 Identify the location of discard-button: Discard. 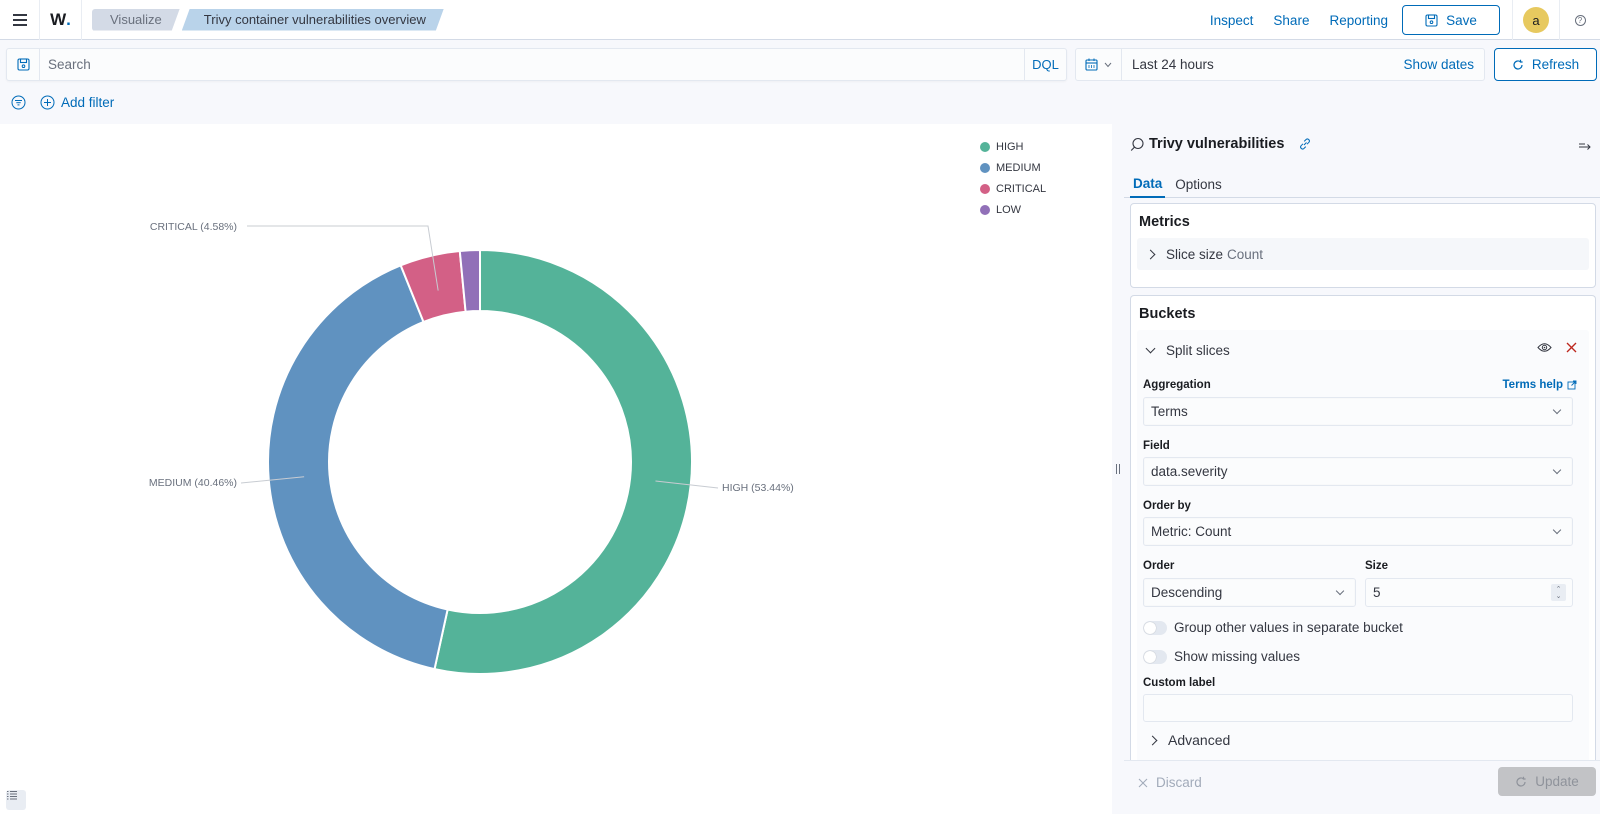
(1170, 782).